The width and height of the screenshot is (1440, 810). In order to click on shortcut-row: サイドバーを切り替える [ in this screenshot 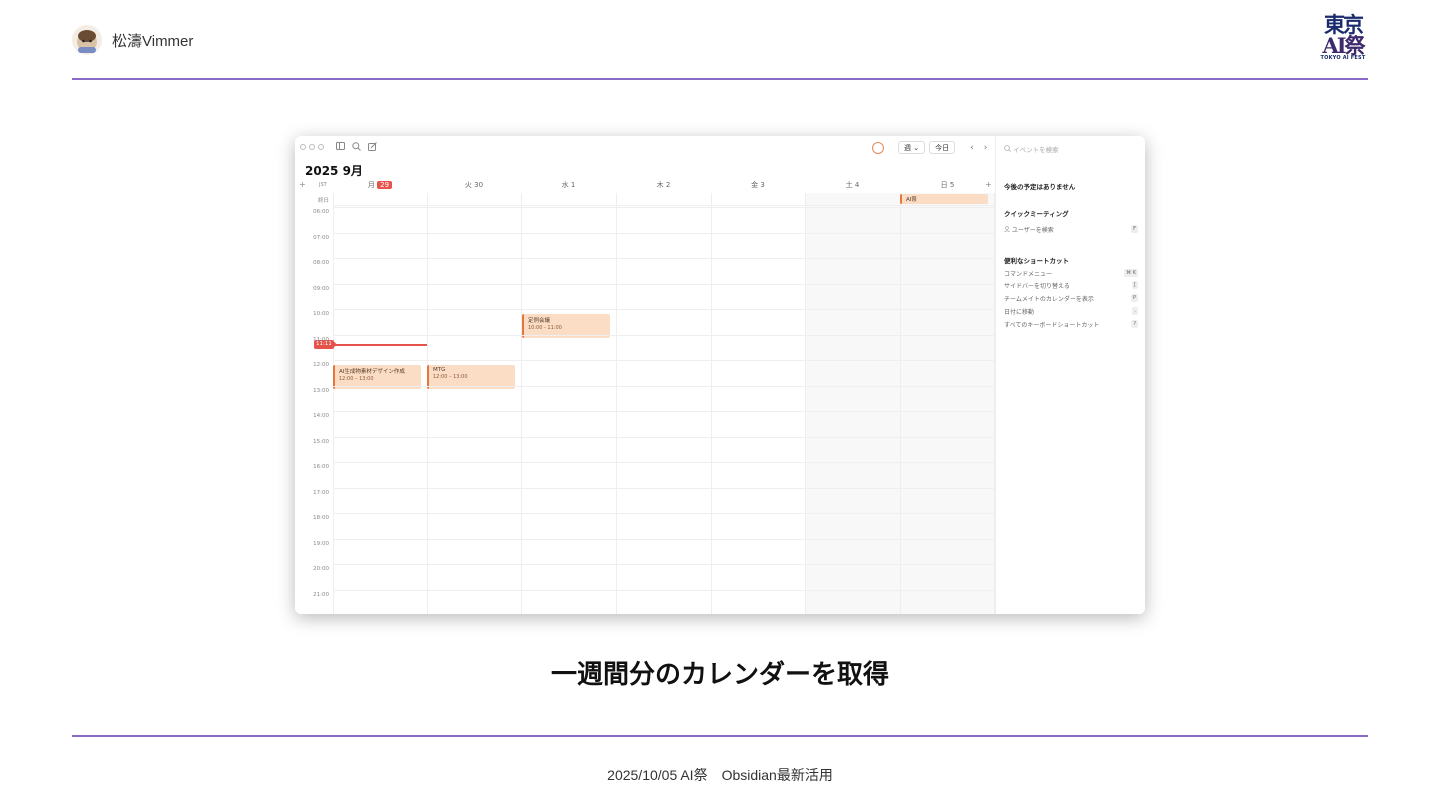, I will do `click(1071, 286)`.